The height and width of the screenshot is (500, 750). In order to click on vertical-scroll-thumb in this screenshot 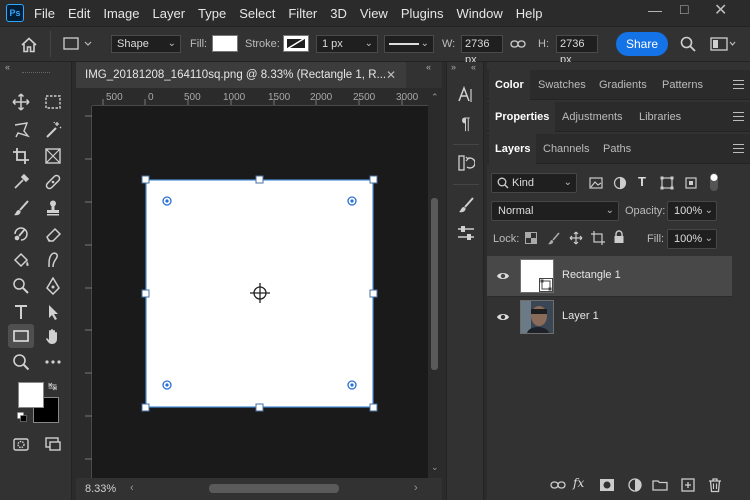, I will do `click(434, 284)`.